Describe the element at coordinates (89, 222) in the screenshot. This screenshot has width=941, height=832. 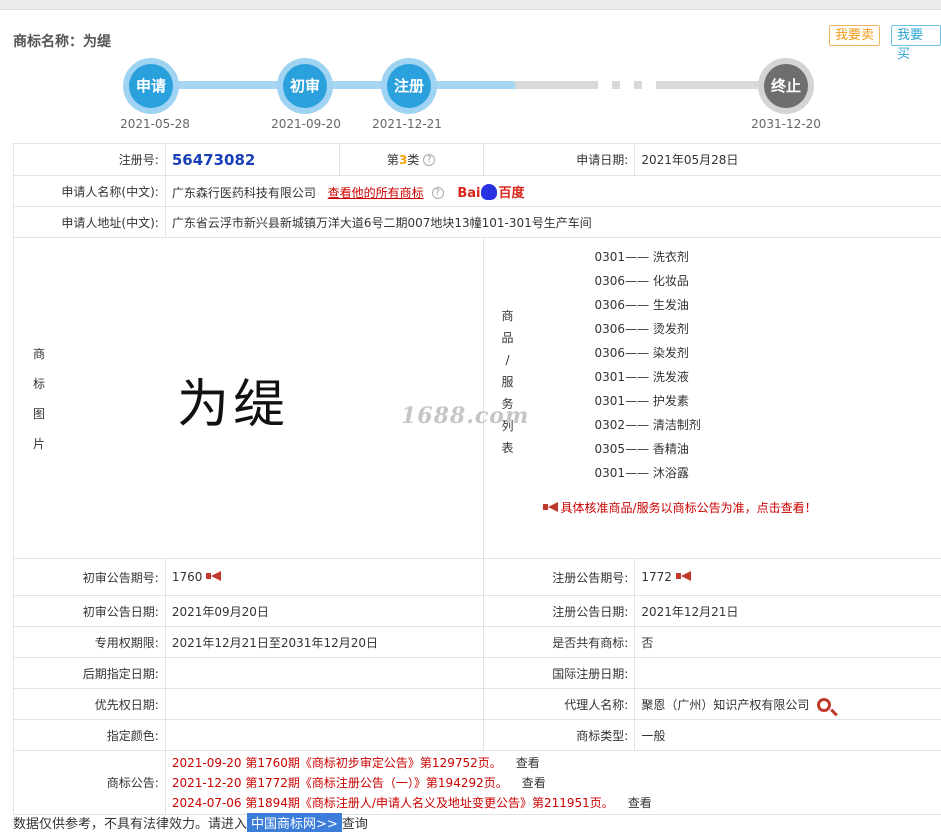
I see `address-label: 申请人地址(中文):` at that location.